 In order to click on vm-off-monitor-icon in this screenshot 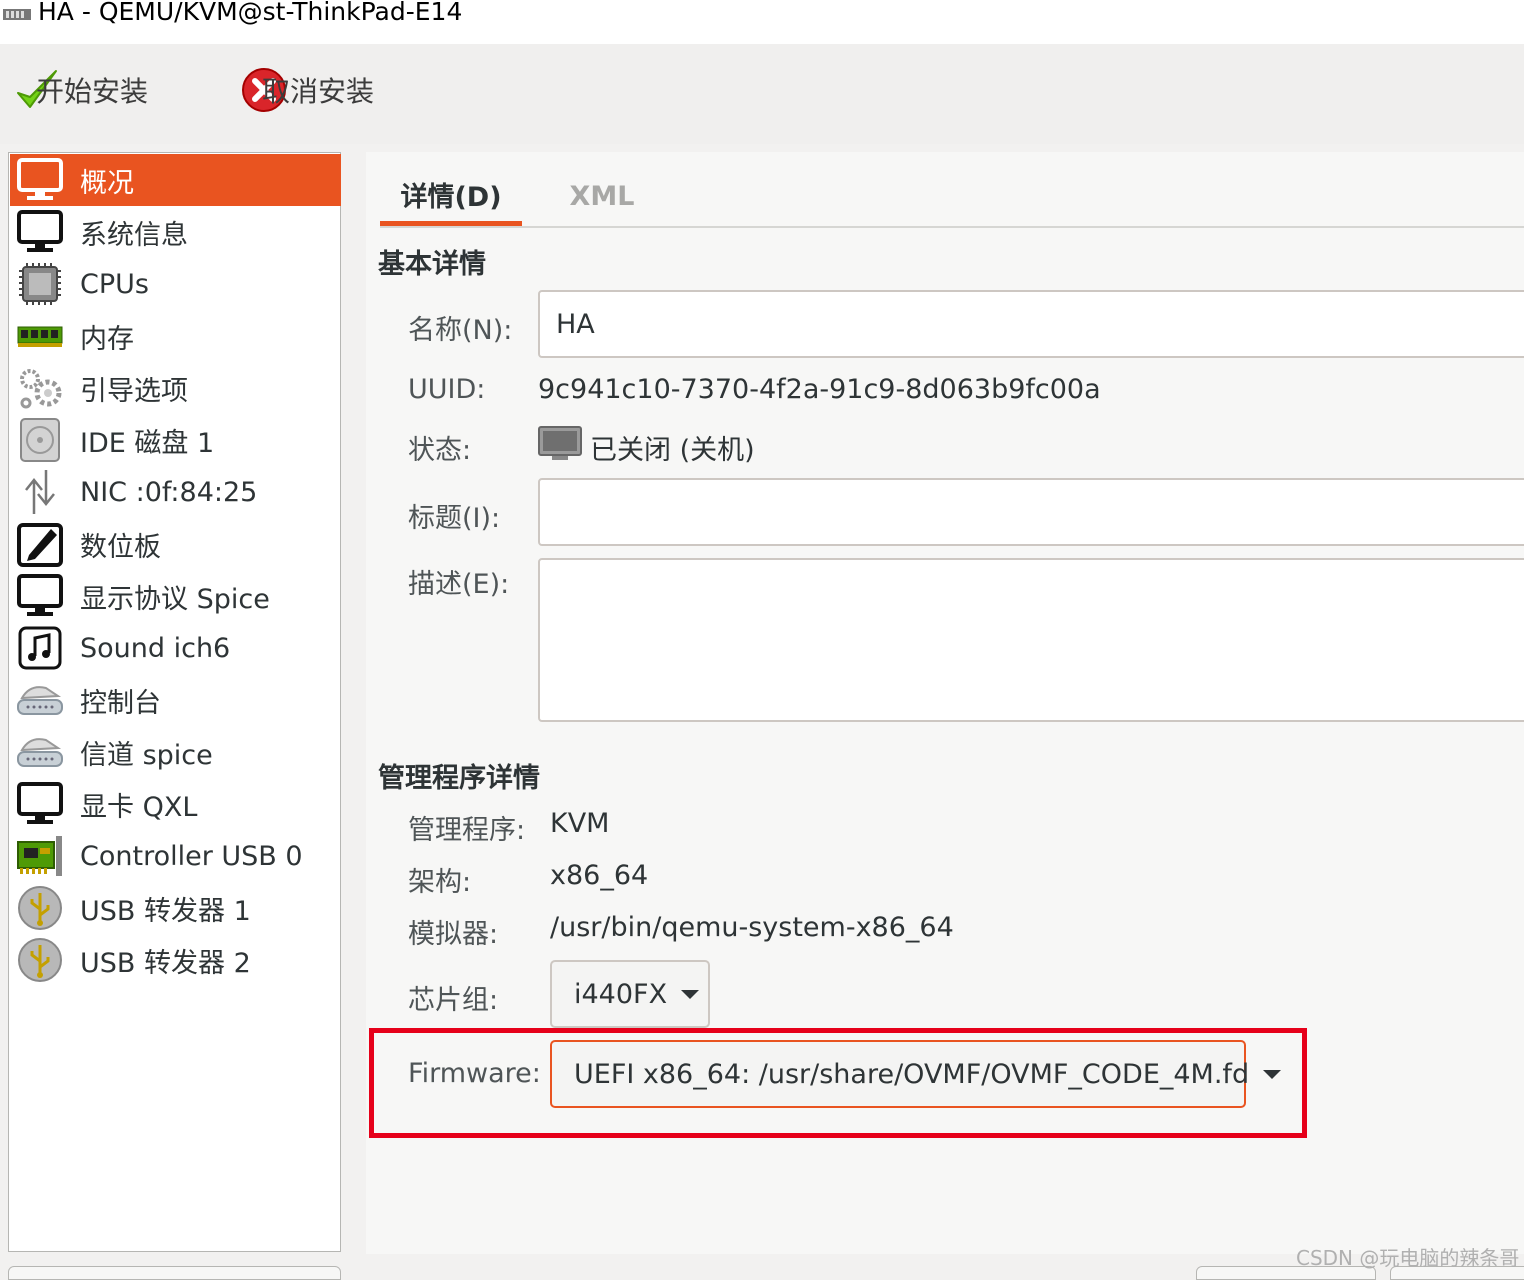, I will do `click(560, 443)`.